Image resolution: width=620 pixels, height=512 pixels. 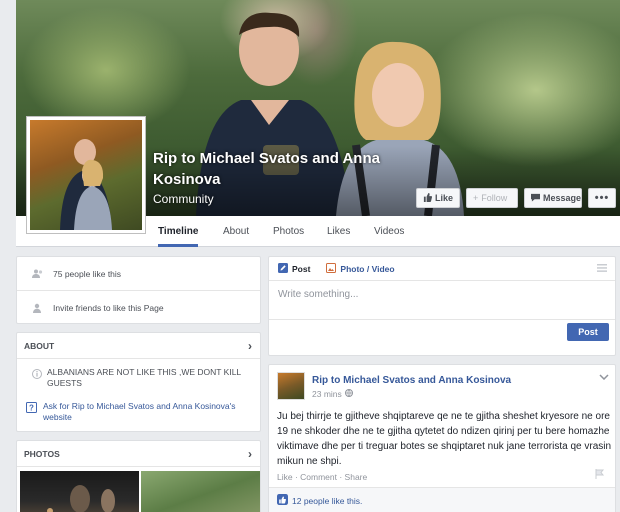 What do you see at coordinates (602, 269) in the screenshot?
I see `composer-options-icon` at bounding box center [602, 269].